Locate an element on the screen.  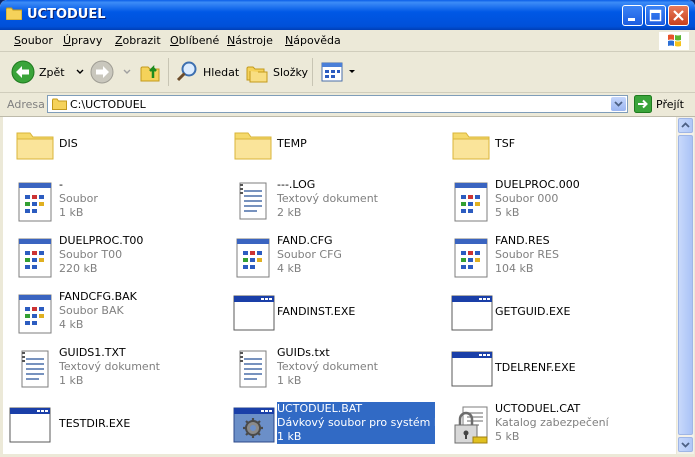
close-icon is located at coordinates (678, 15).